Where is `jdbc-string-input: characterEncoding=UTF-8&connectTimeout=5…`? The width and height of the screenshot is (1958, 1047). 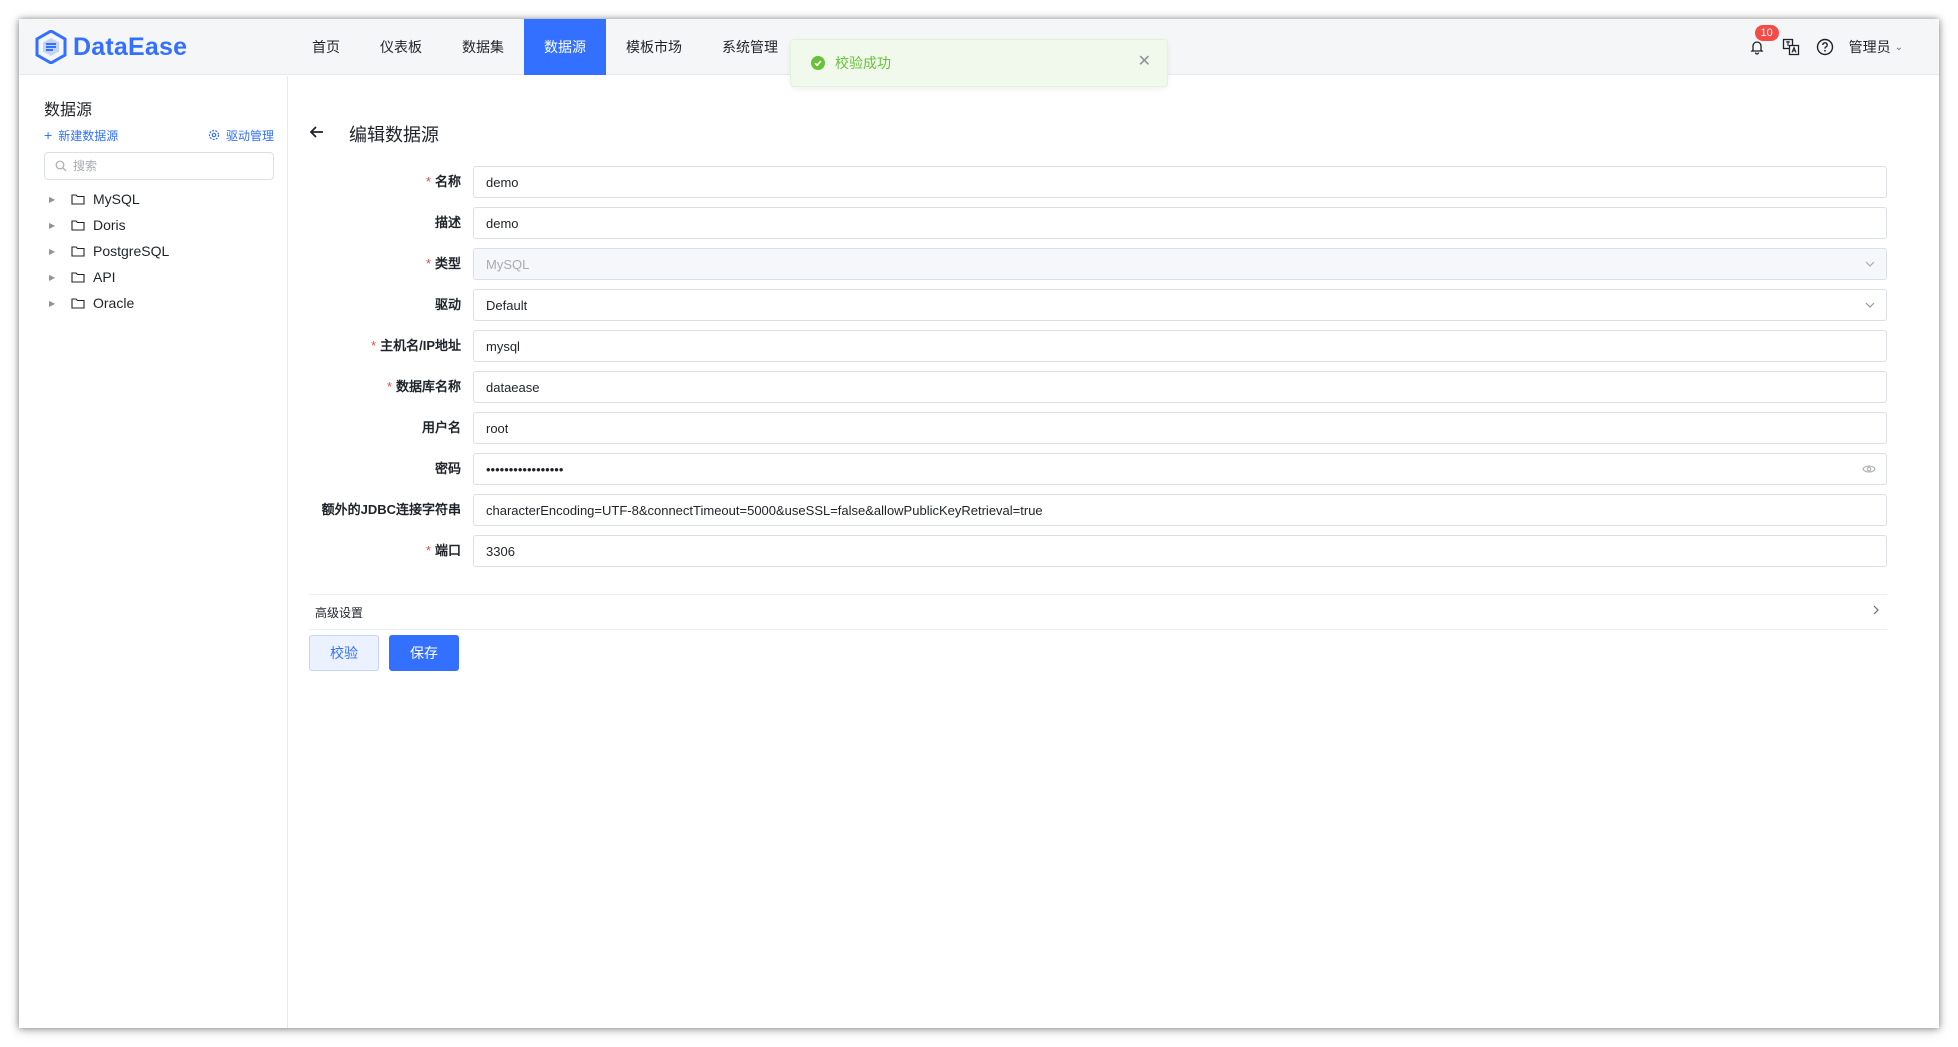 jdbc-string-input: characterEncoding=UTF-8&connectTimeout=5… is located at coordinates (1180, 510).